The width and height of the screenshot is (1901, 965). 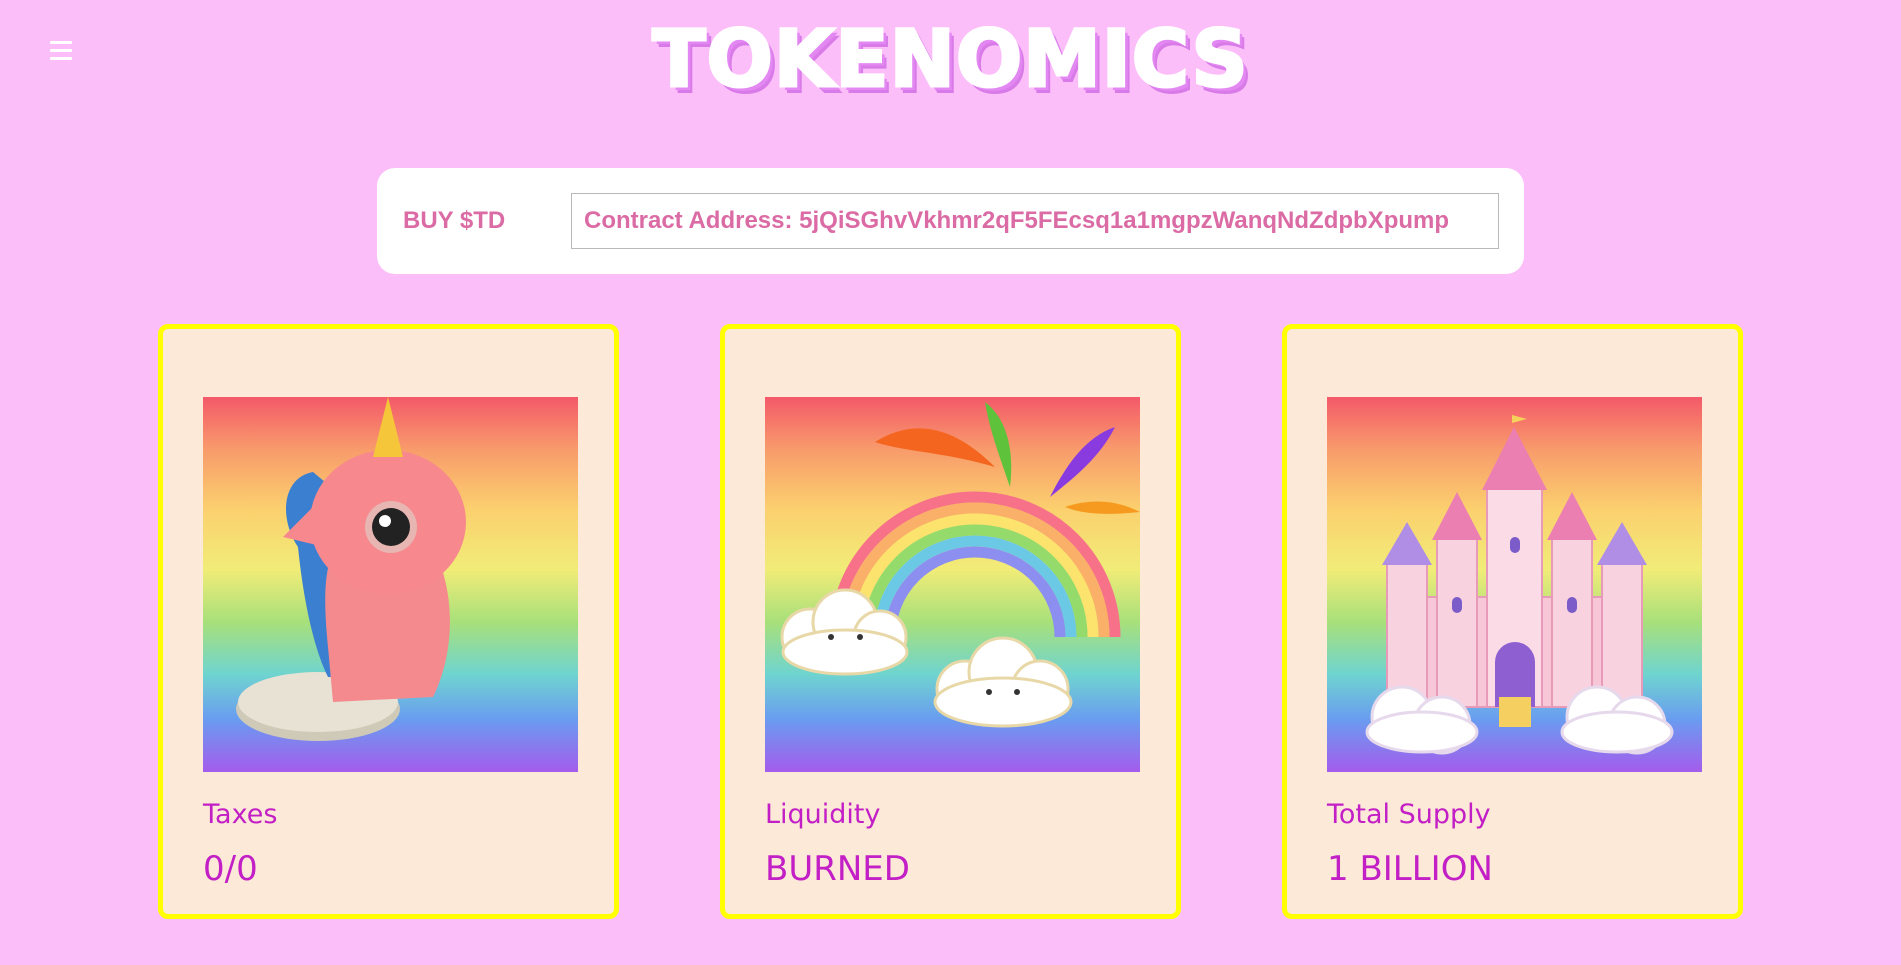 What do you see at coordinates (1035, 221) in the screenshot?
I see `contract-address-field` at bounding box center [1035, 221].